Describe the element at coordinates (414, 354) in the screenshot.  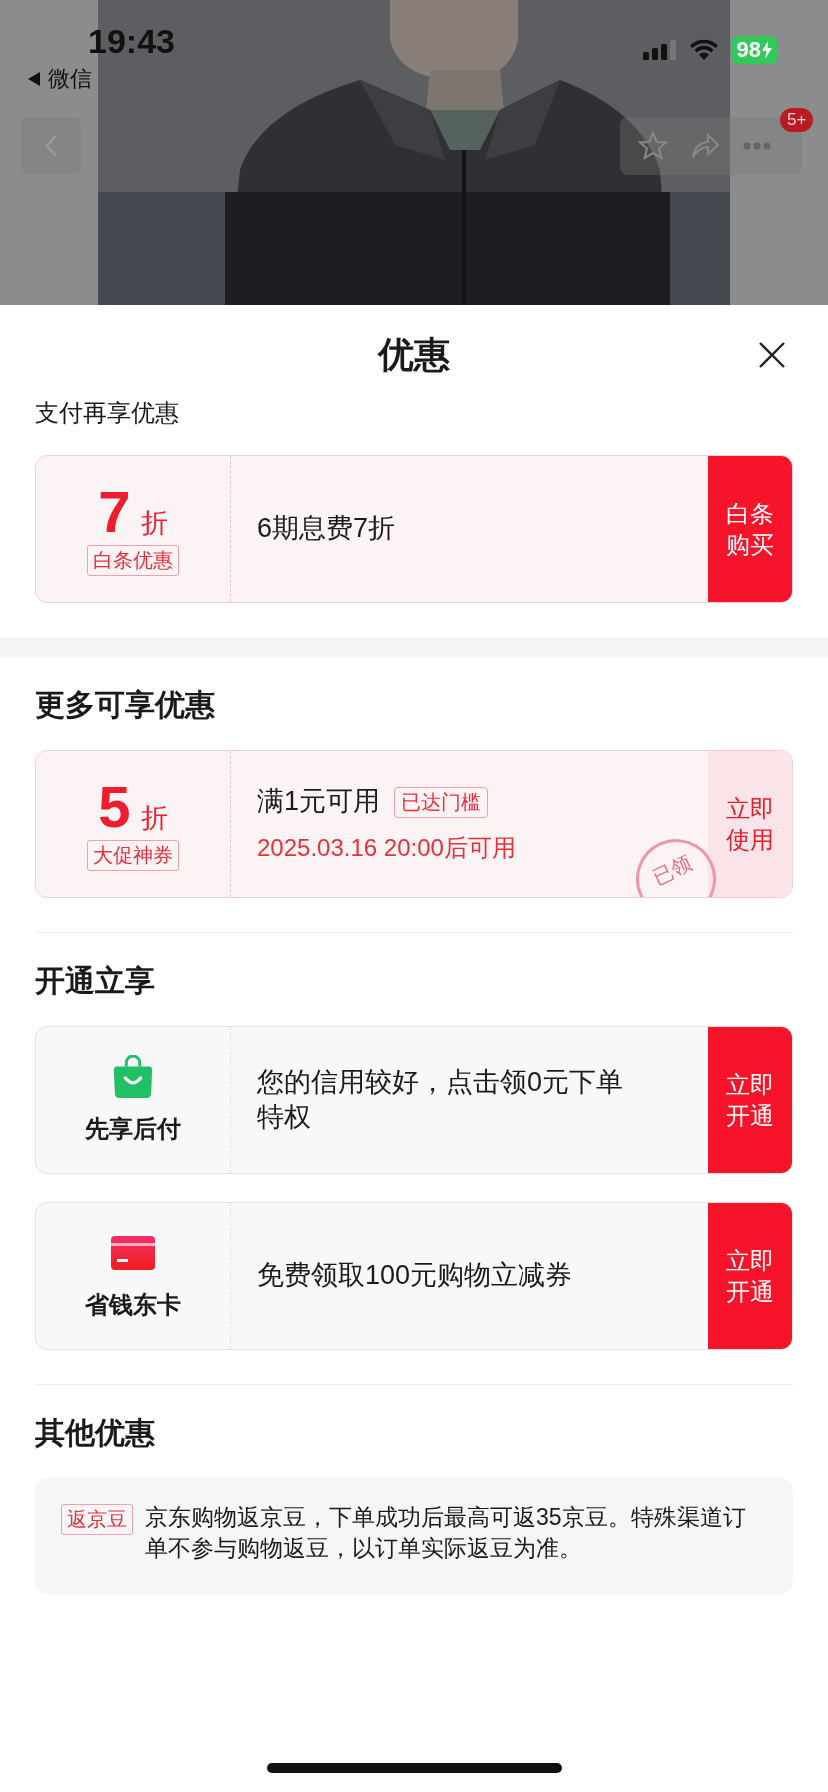
I see `sheet-title: 优惠` at that location.